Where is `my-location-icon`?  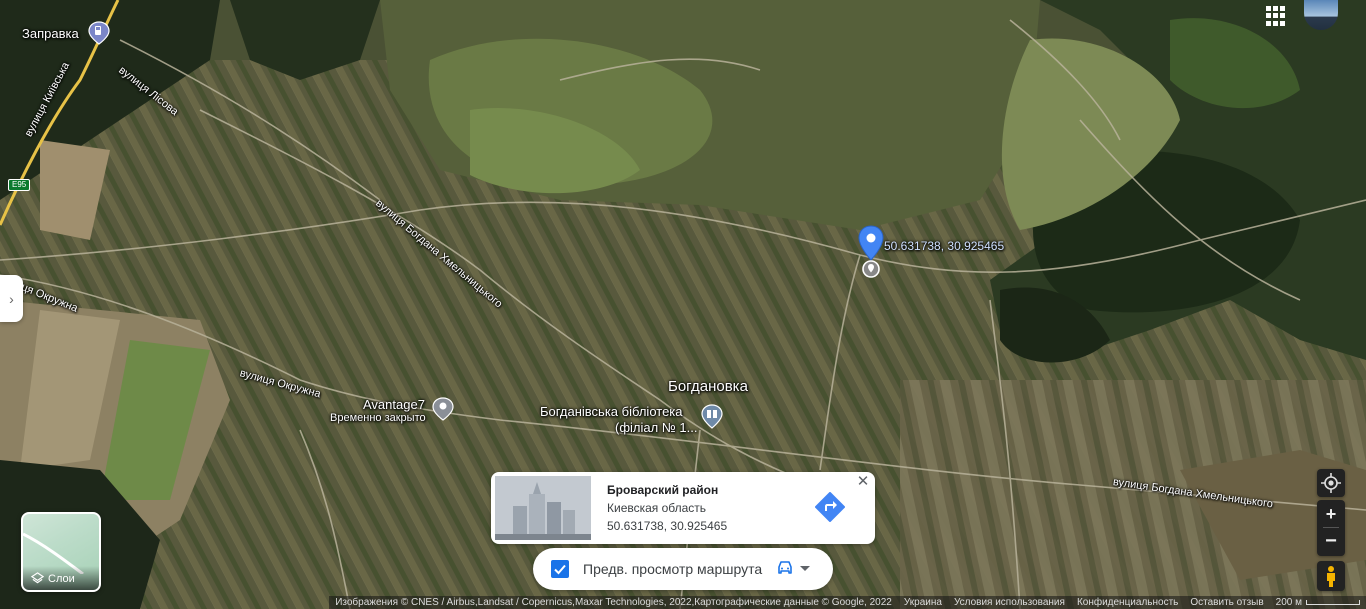 my-location-icon is located at coordinates (1331, 483).